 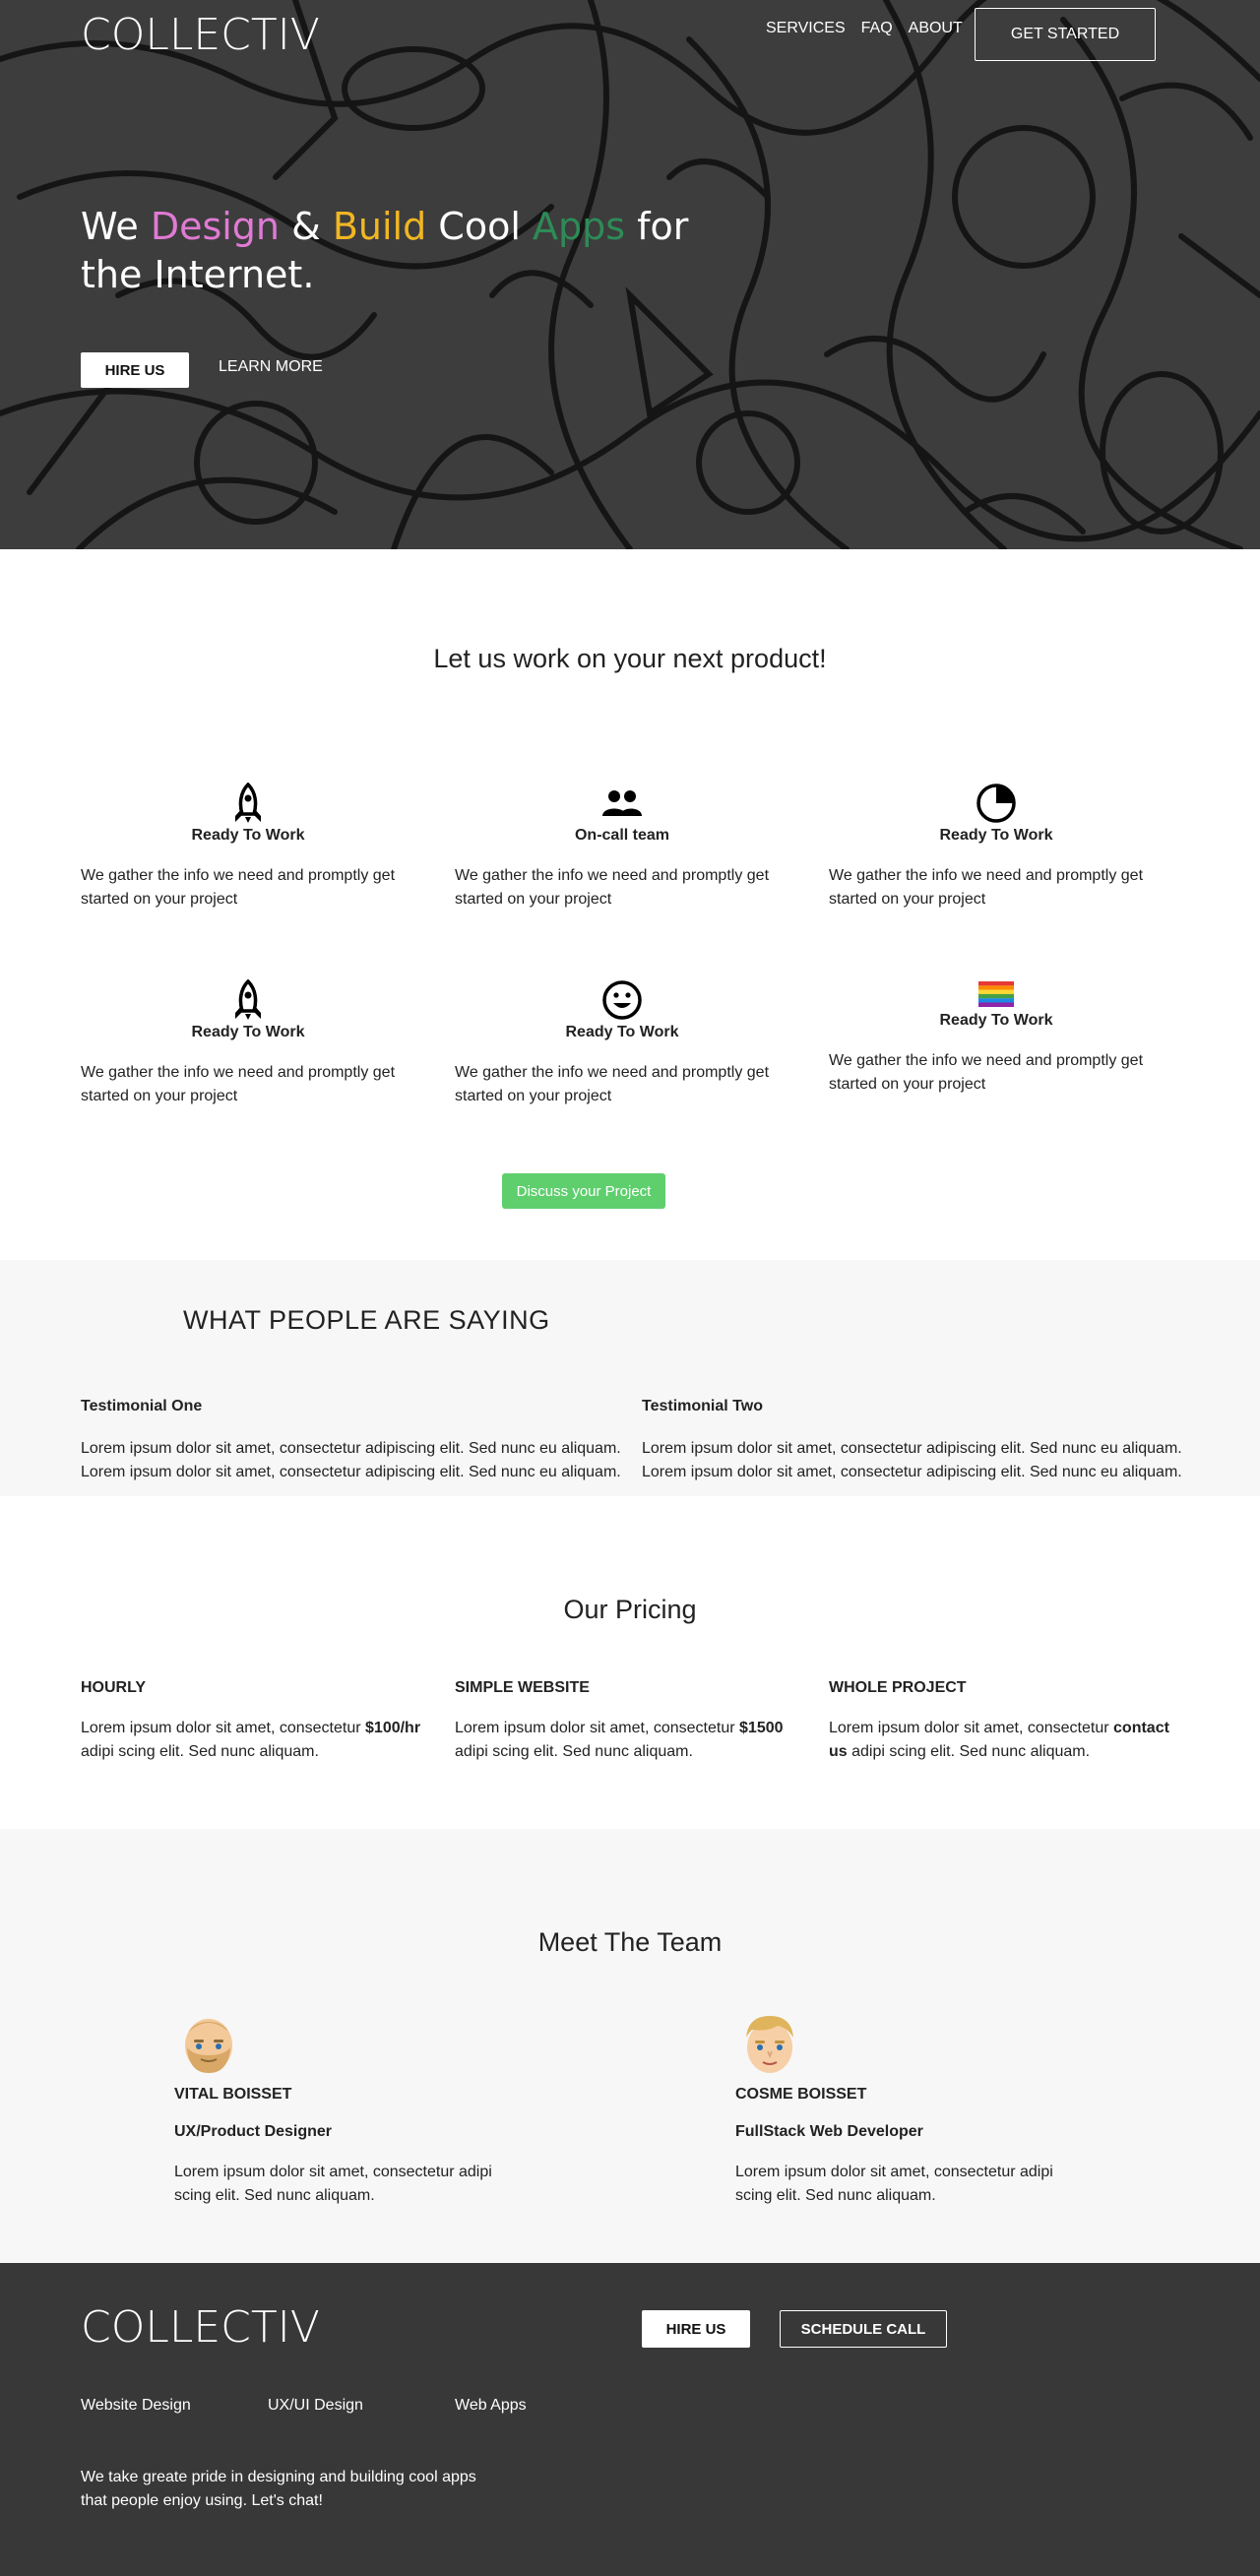 What do you see at coordinates (578, 226) in the screenshot?
I see `headline-apps: Apps` at bounding box center [578, 226].